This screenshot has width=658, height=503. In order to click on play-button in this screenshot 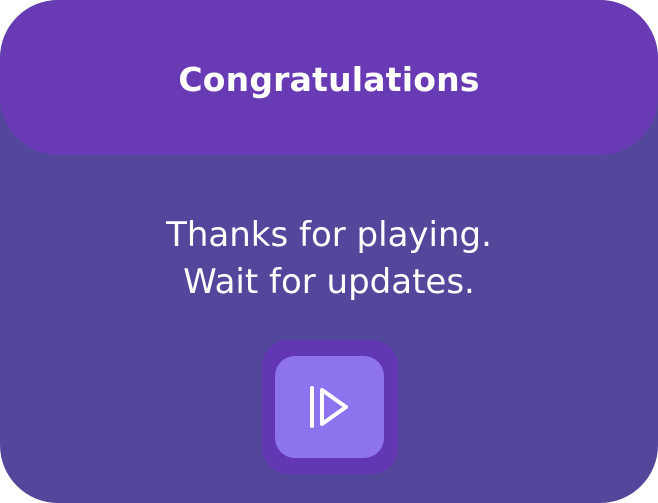, I will do `click(330, 407)`.